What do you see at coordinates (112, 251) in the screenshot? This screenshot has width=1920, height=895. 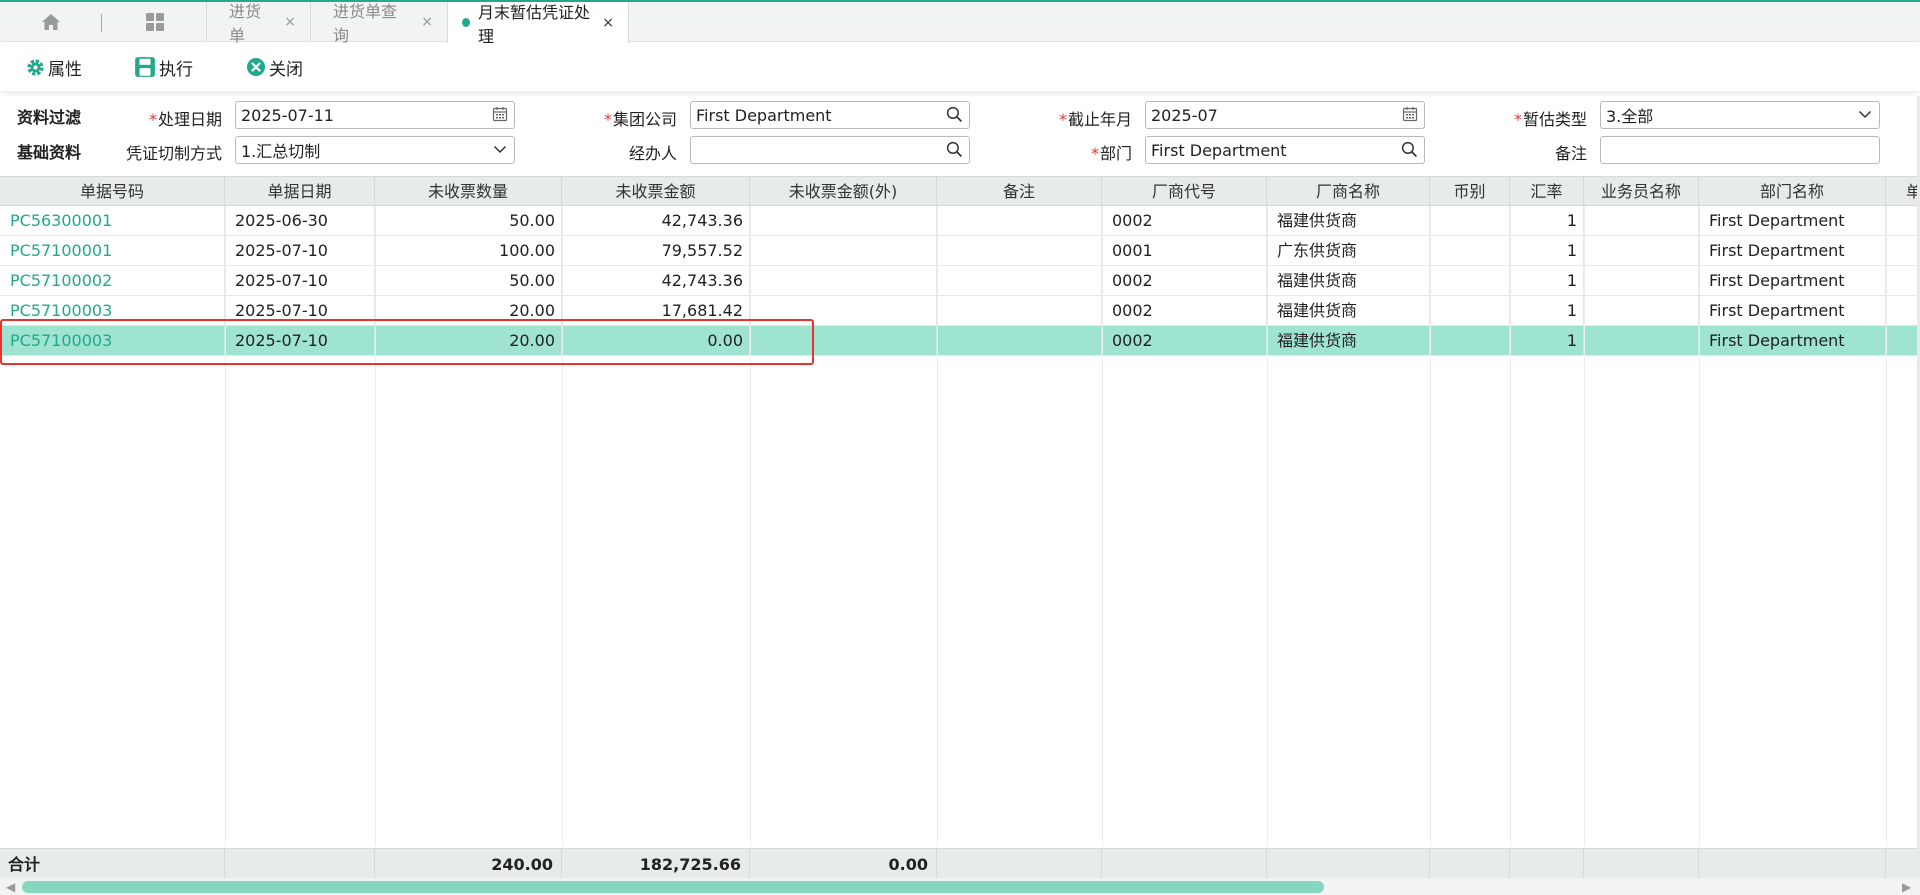 I see `doc-number-cell: PC57100001` at bounding box center [112, 251].